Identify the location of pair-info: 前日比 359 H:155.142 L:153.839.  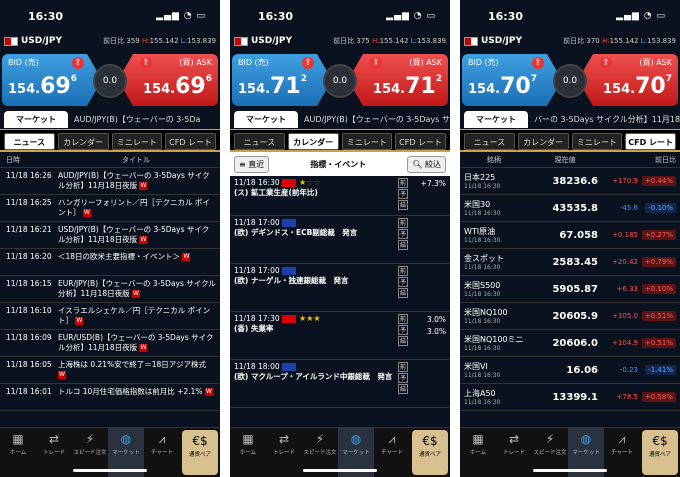
(159, 41).